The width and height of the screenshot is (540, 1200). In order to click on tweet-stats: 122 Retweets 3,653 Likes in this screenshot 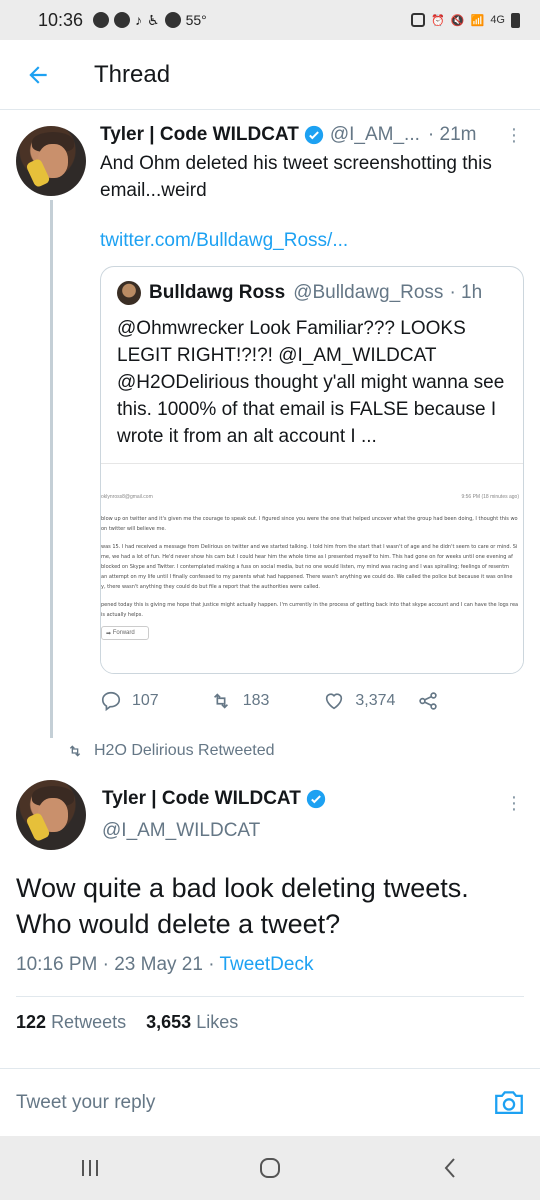, I will do `click(127, 1022)`.